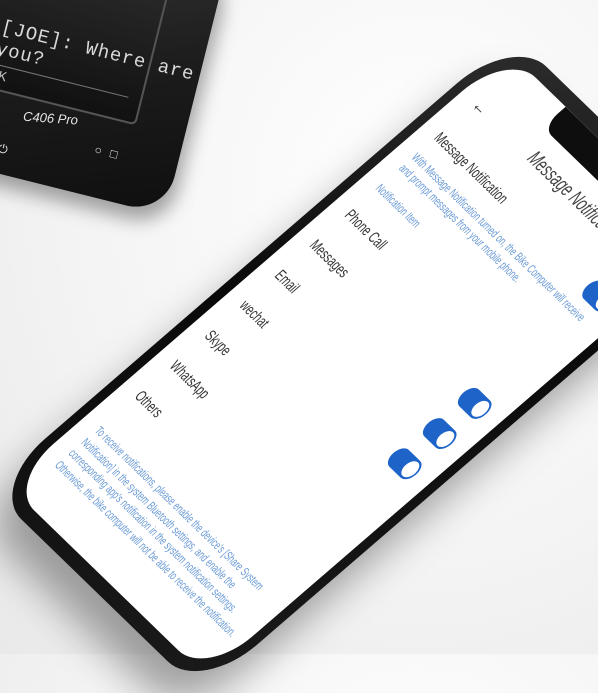 The height and width of the screenshot is (693, 598). Describe the element at coordinates (560, 197) in the screenshot. I see `page-title: Message Notification` at that location.